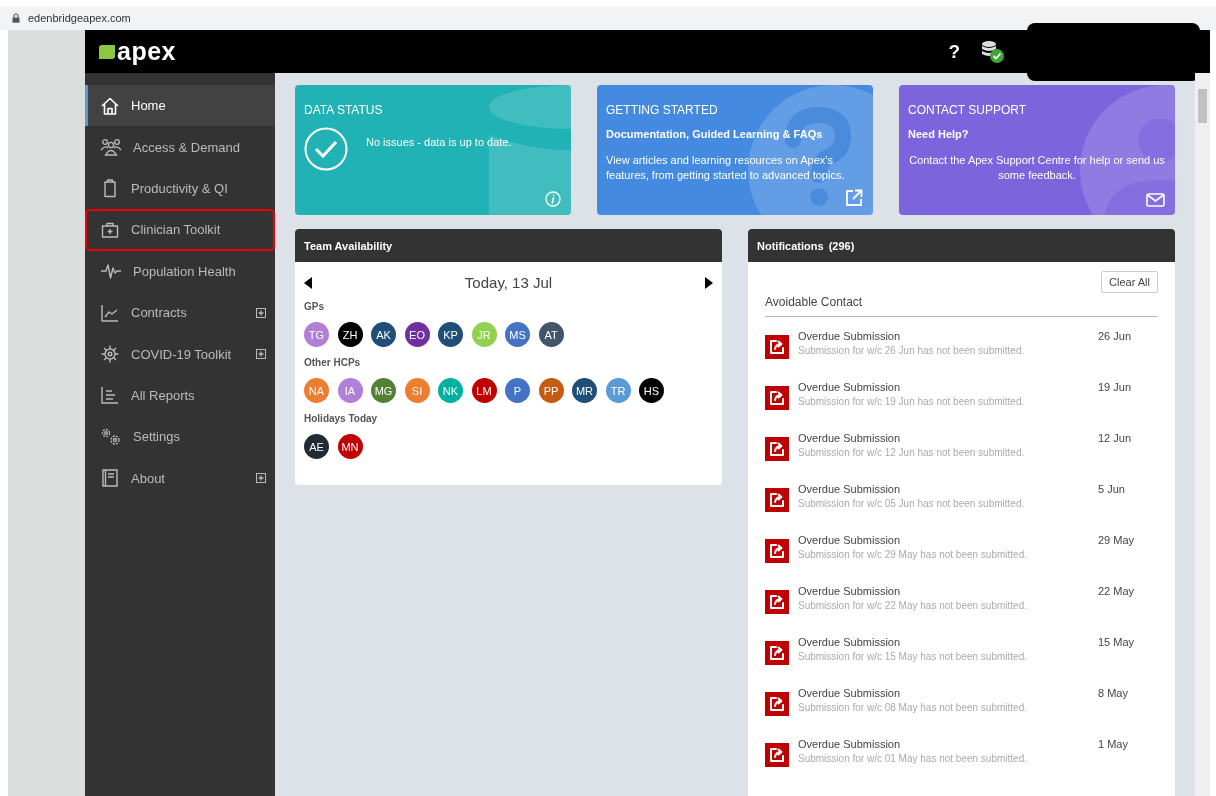 This screenshot has width=1216, height=796. I want to click on sidebar-item: COVID-19 Toolkit, so click(180, 354).